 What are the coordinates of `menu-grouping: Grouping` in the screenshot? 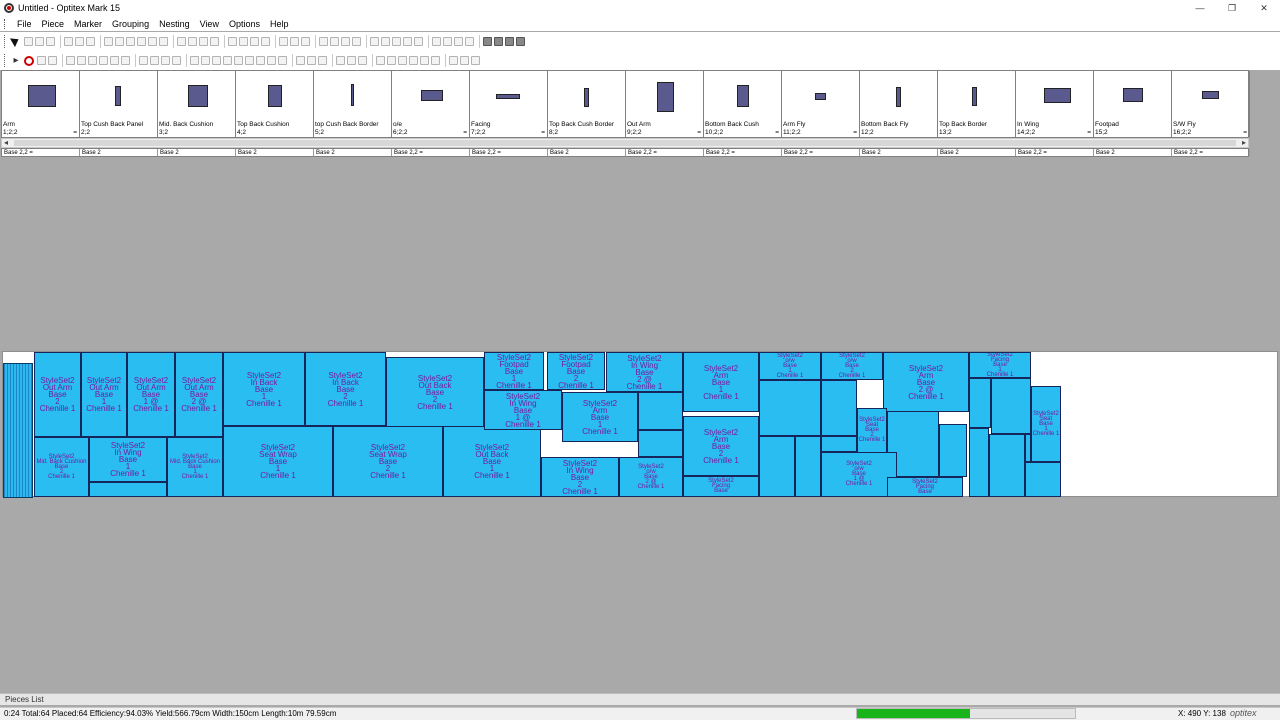 It's located at (130, 24).